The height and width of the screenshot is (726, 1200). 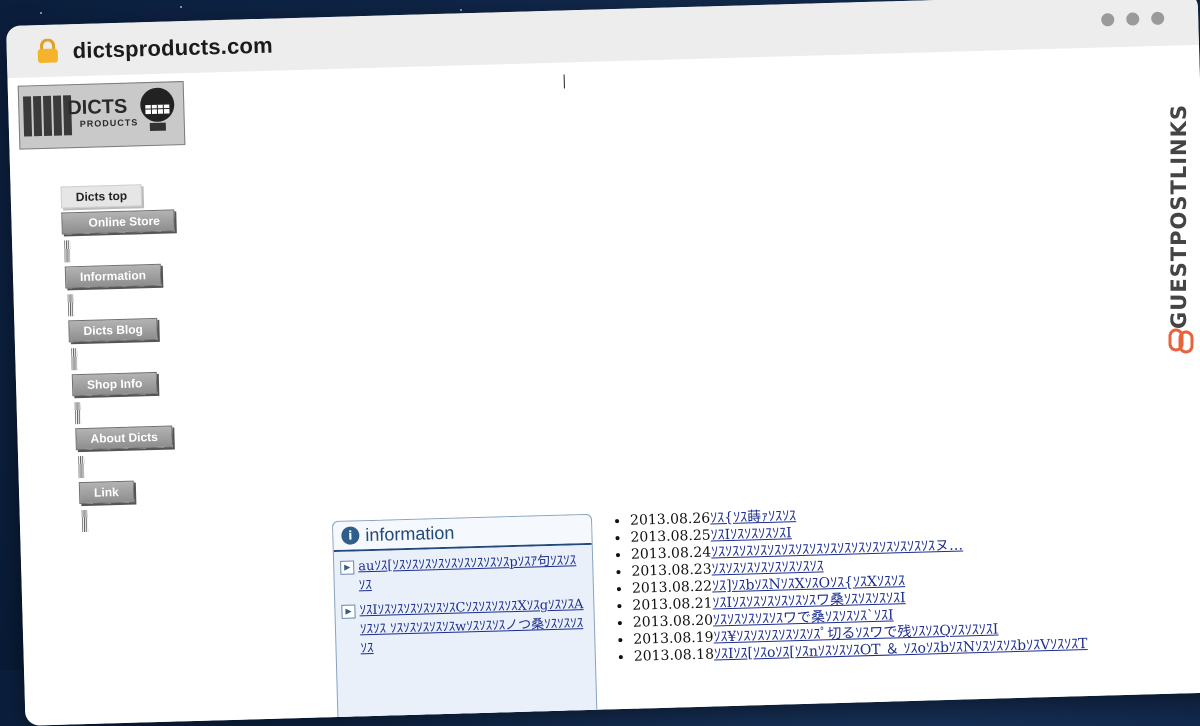 What do you see at coordinates (670, 536) in the screenshot?
I see `news-date: 2013.08.25` at bounding box center [670, 536].